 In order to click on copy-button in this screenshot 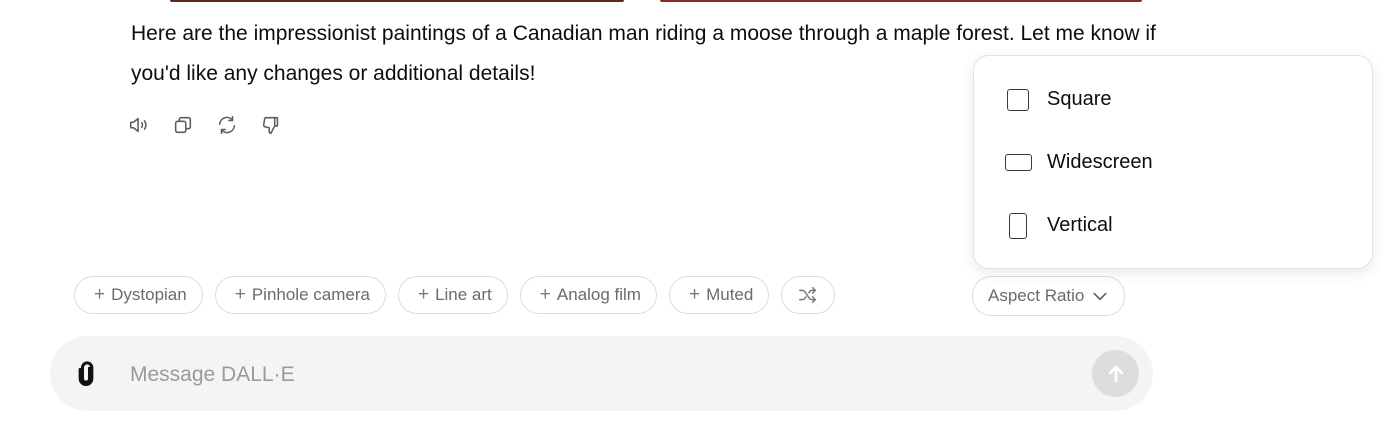, I will do `click(183, 125)`.